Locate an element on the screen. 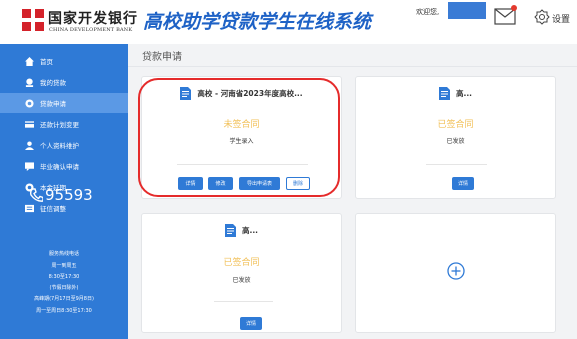 Image resolution: width=577 pixels, height=339 pixels. hotline: 95593 is located at coordinates (61, 195).